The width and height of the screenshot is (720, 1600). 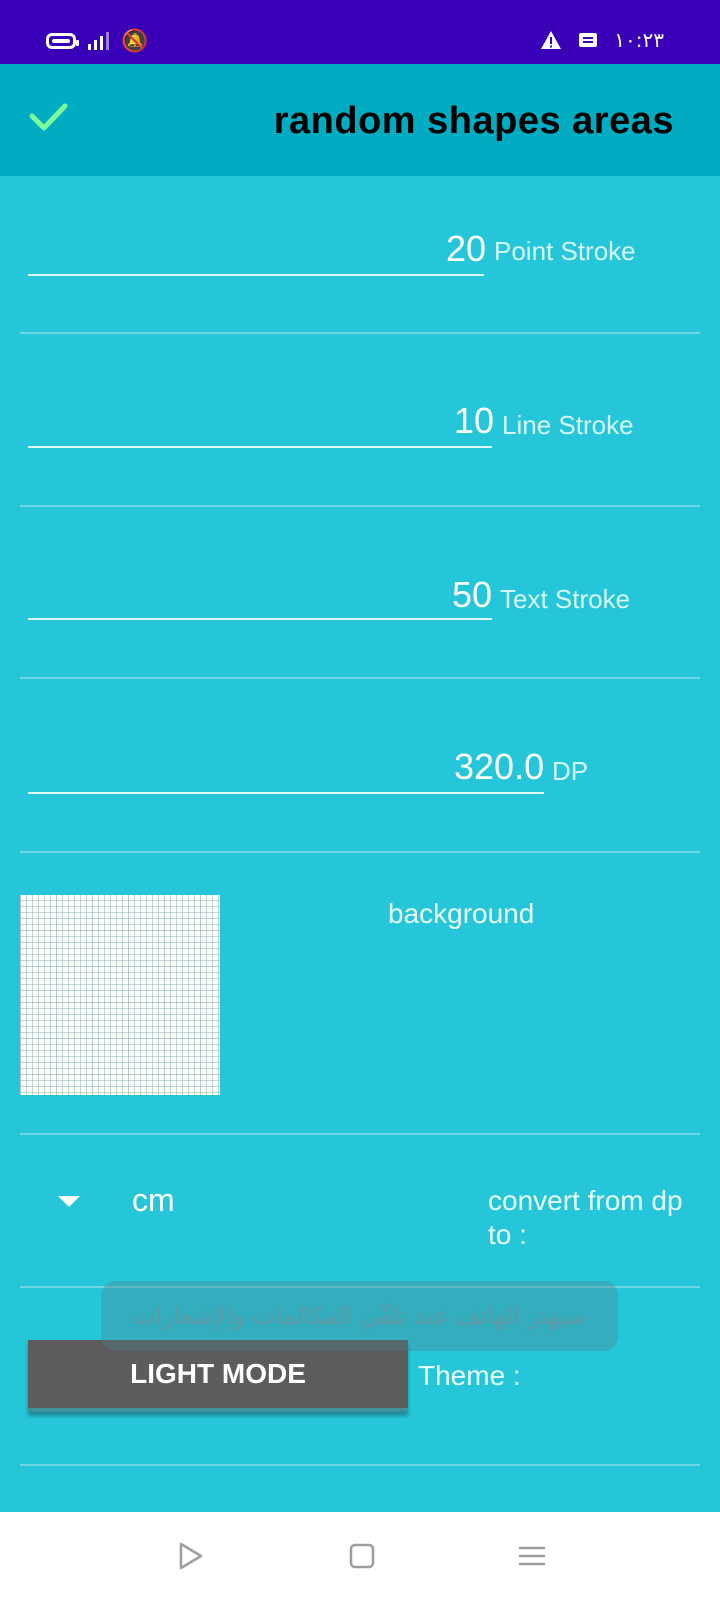 I want to click on text-stroke-label: Text Stroke, so click(x=565, y=599).